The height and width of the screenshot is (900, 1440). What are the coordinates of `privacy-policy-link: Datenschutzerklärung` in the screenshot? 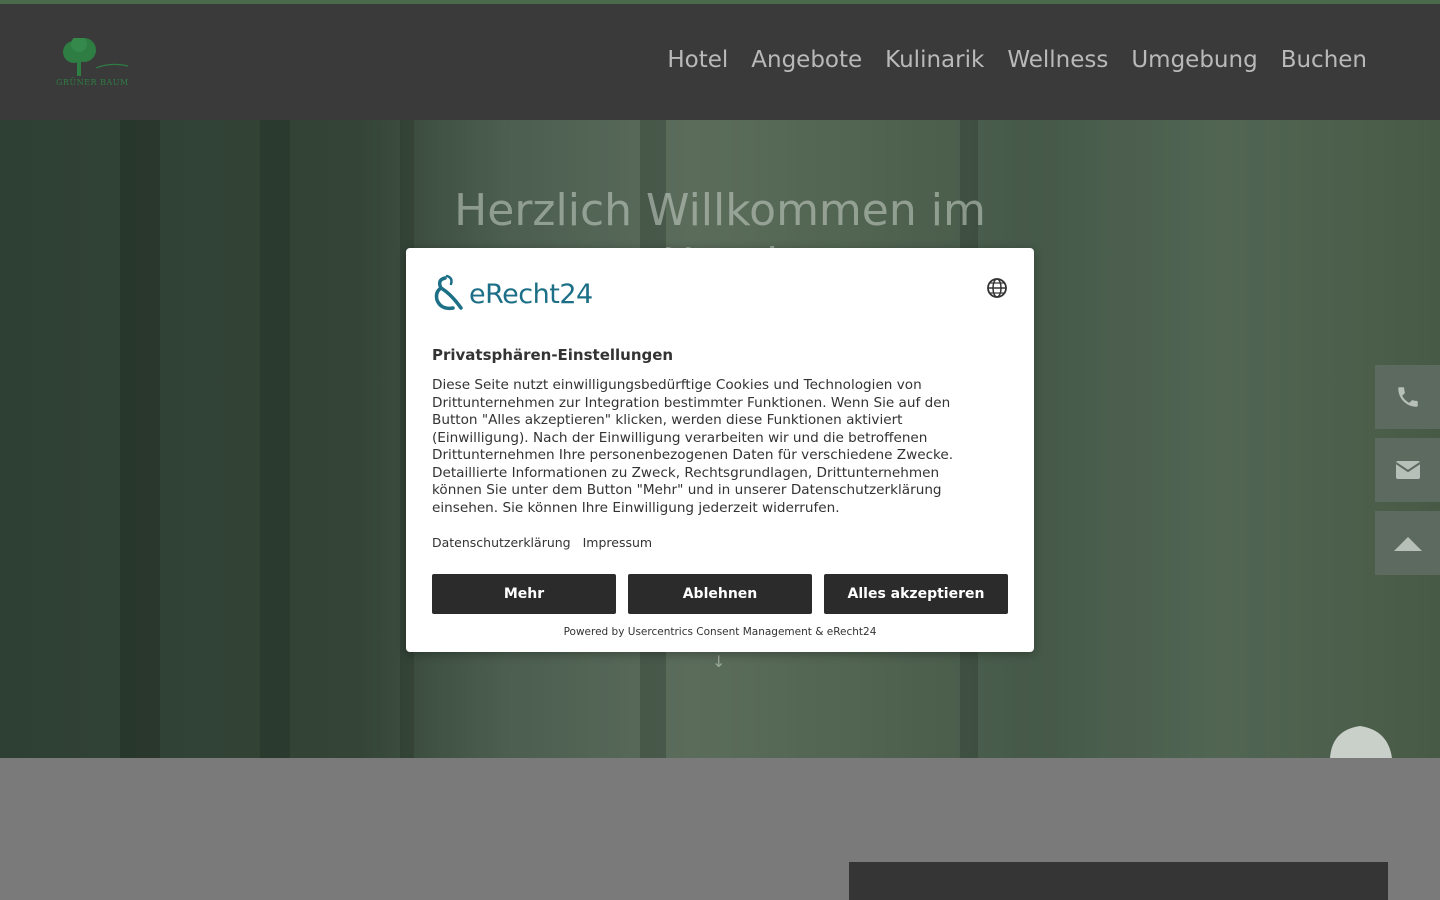 It's located at (501, 542).